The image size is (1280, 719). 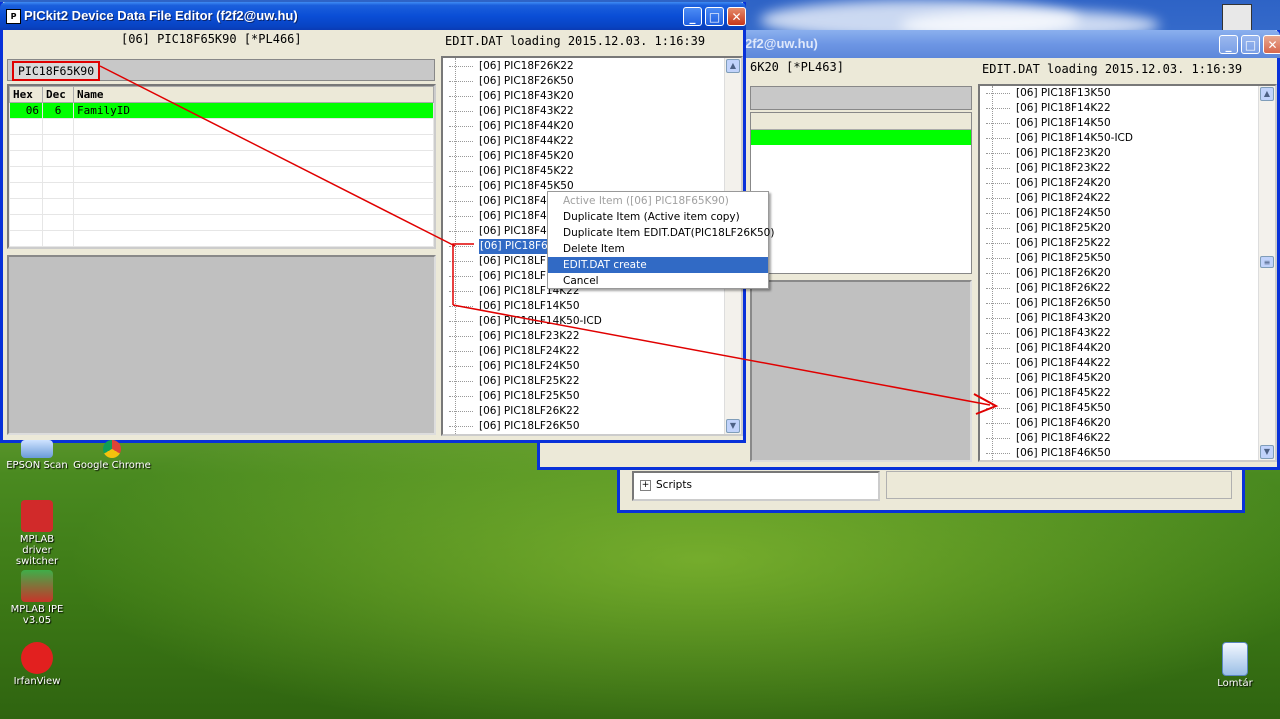 I want to click on table-row: 06 6 FamilyID, so click(x=221, y=110).